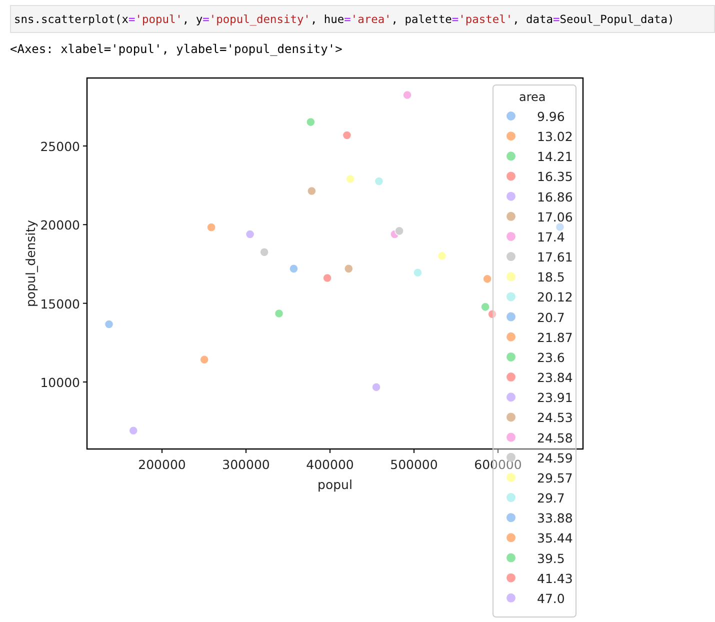 This screenshot has height=622, width=715. What do you see at coordinates (555, 257) in the screenshot?
I see `legend-label: 17.61` at bounding box center [555, 257].